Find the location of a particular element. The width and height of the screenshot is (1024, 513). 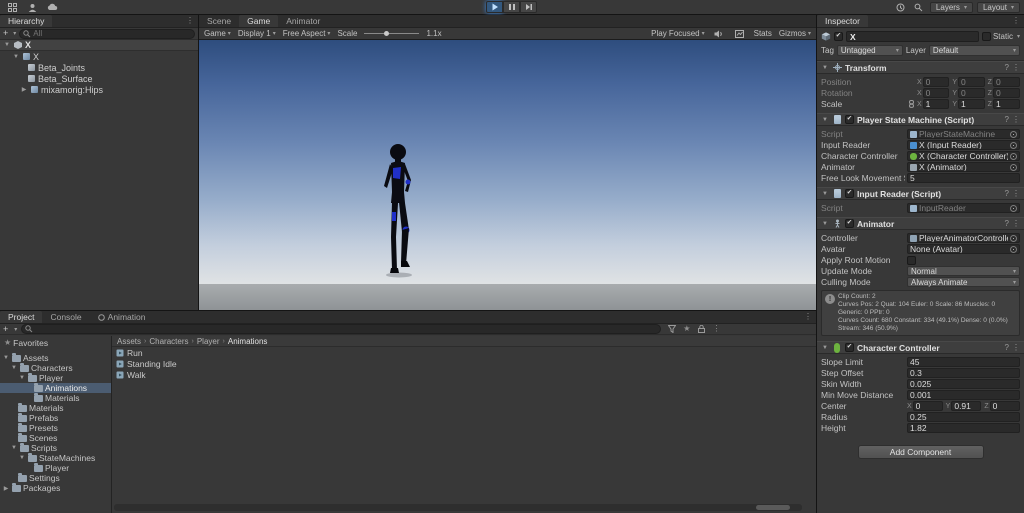

uniform-scale-link-icon is located at coordinates (911, 104).